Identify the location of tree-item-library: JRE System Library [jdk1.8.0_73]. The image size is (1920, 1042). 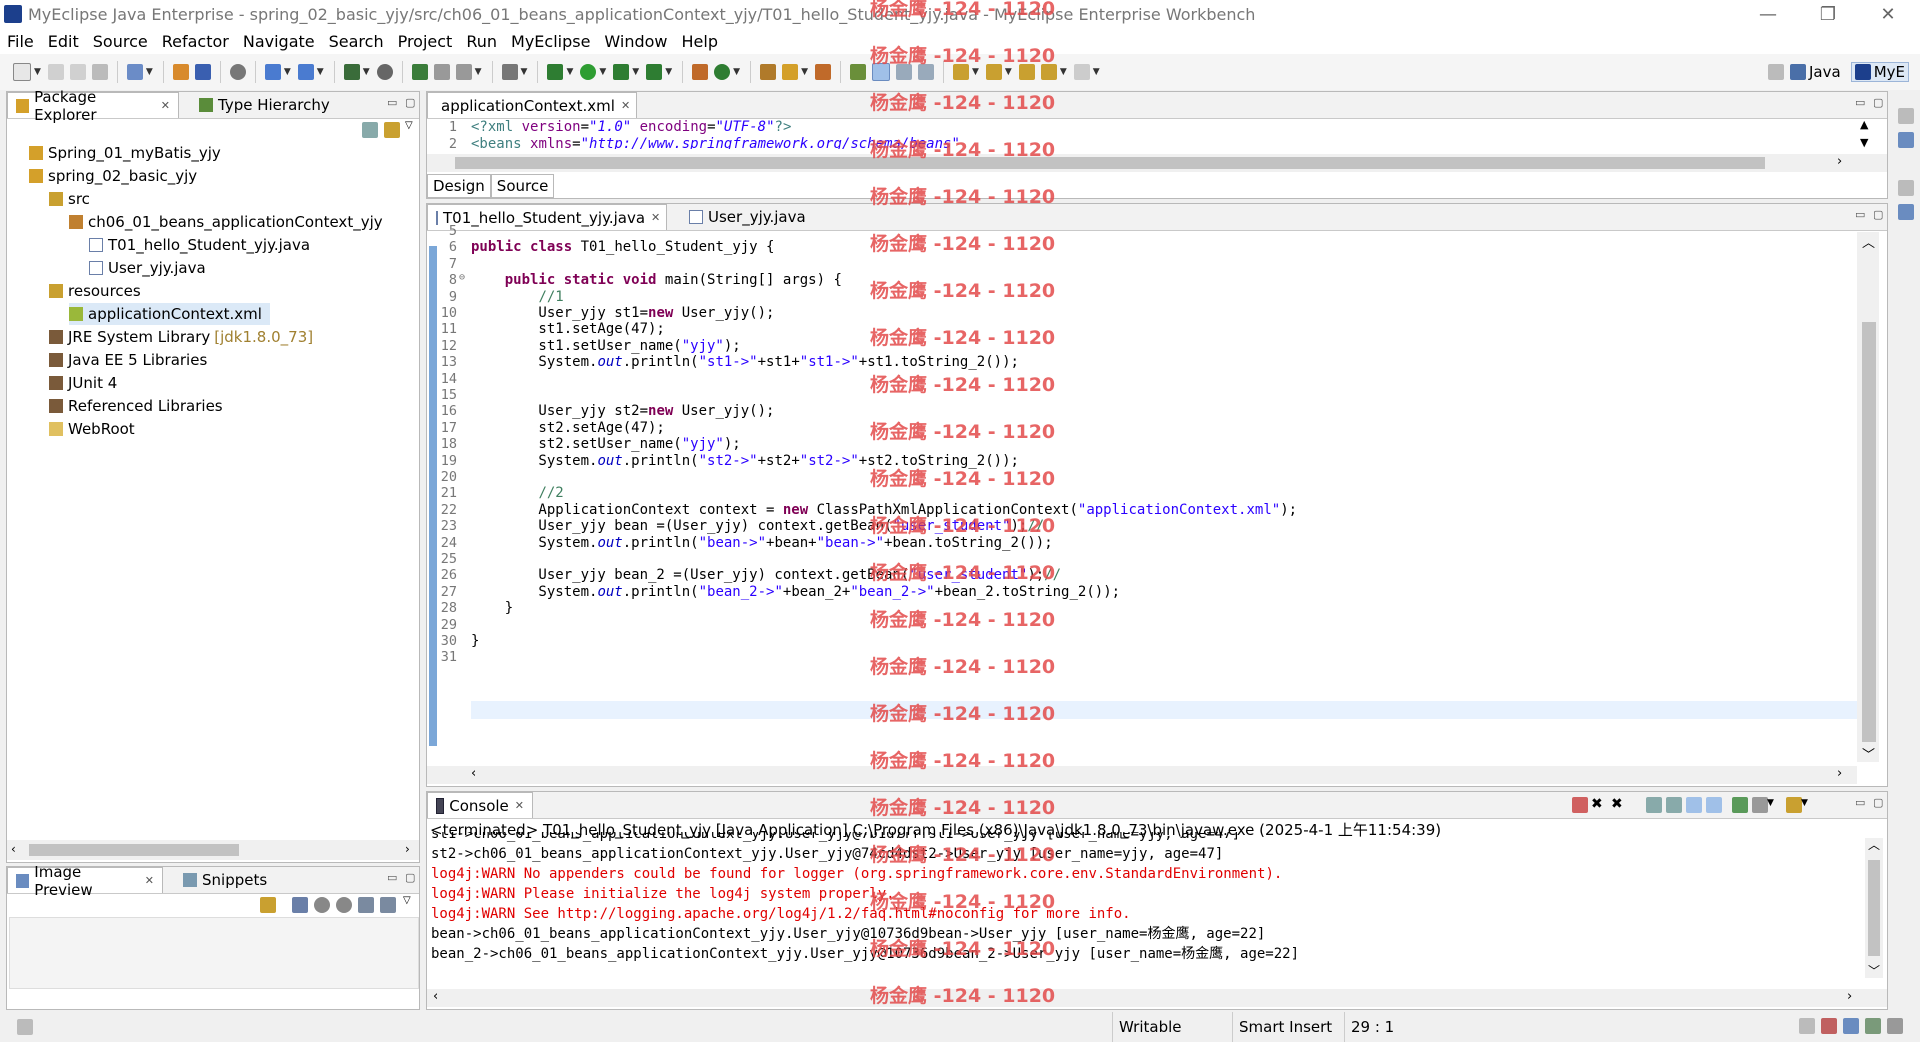
(181, 337).